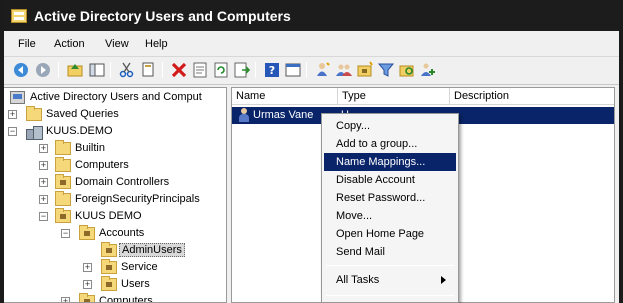 The image size is (623, 303). What do you see at coordinates (148, 70) in the screenshot?
I see `copy-icon` at bounding box center [148, 70].